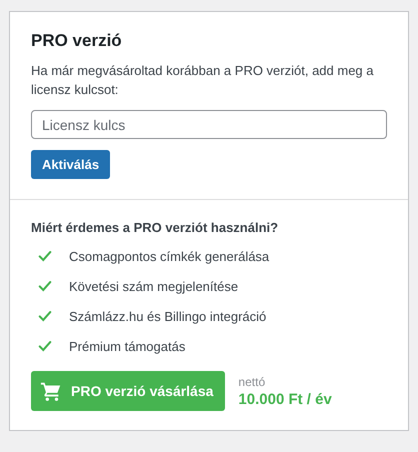 The width and height of the screenshot is (418, 452). Describe the element at coordinates (153, 286) in the screenshot. I see `benefit-text: Követési szám megjelenítése` at that location.